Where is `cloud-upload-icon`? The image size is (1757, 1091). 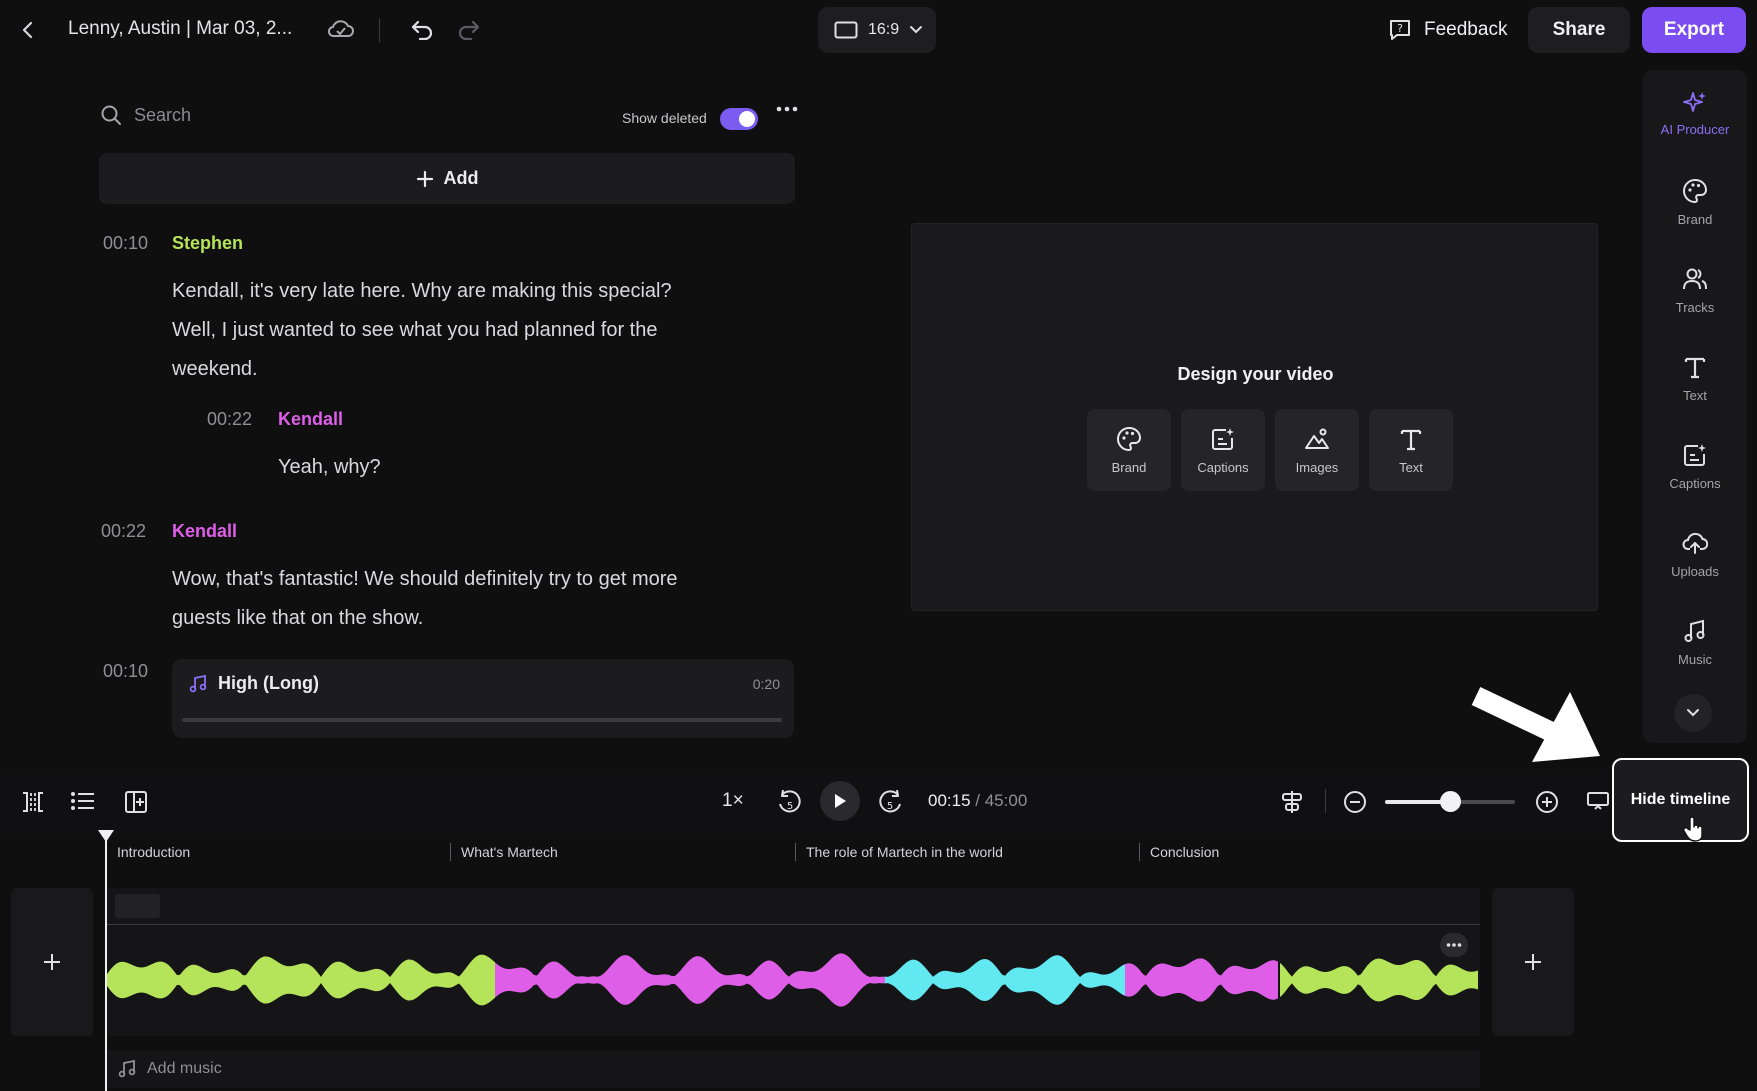
cloud-upload-icon is located at coordinates (1695, 543).